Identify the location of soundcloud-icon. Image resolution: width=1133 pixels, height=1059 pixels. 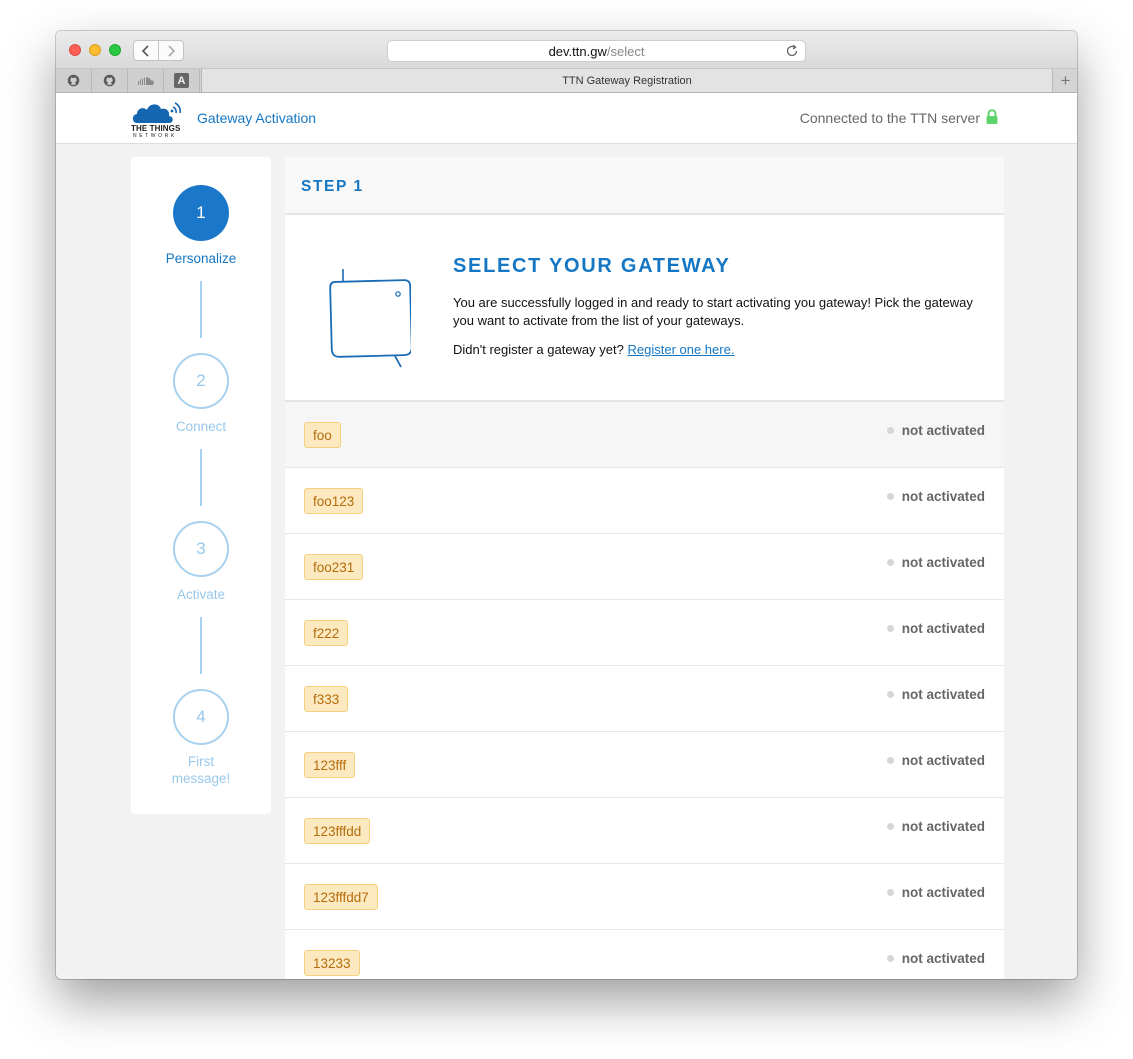
(145, 80).